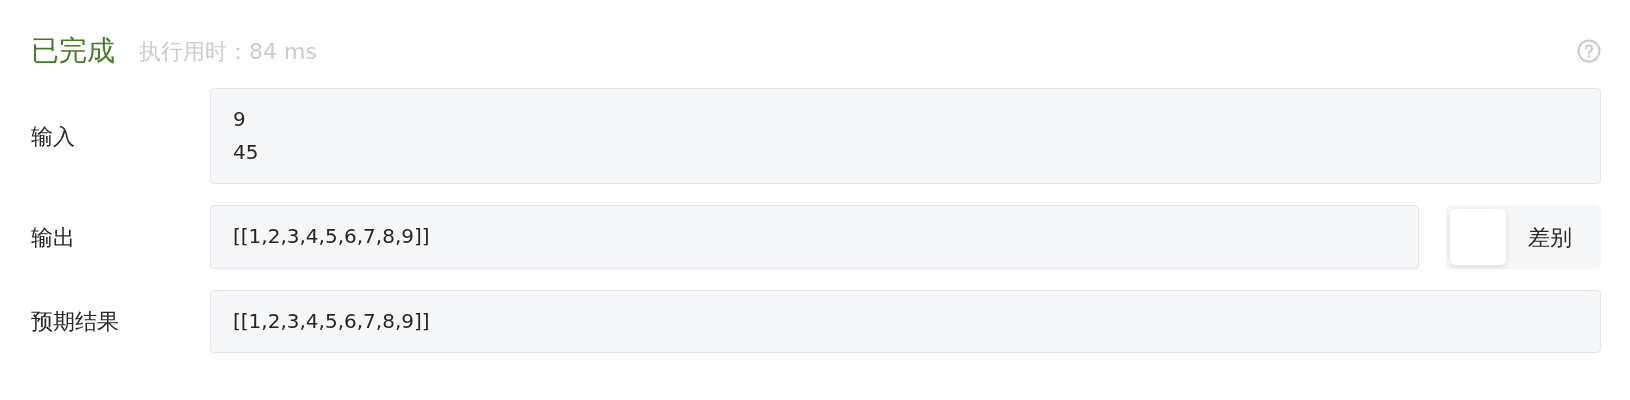 Image resolution: width=1630 pixels, height=400 pixels. What do you see at coordinates (73, 51) in the screenshot?
I see `status-label: 已完成` at bounding box center [73, 51].